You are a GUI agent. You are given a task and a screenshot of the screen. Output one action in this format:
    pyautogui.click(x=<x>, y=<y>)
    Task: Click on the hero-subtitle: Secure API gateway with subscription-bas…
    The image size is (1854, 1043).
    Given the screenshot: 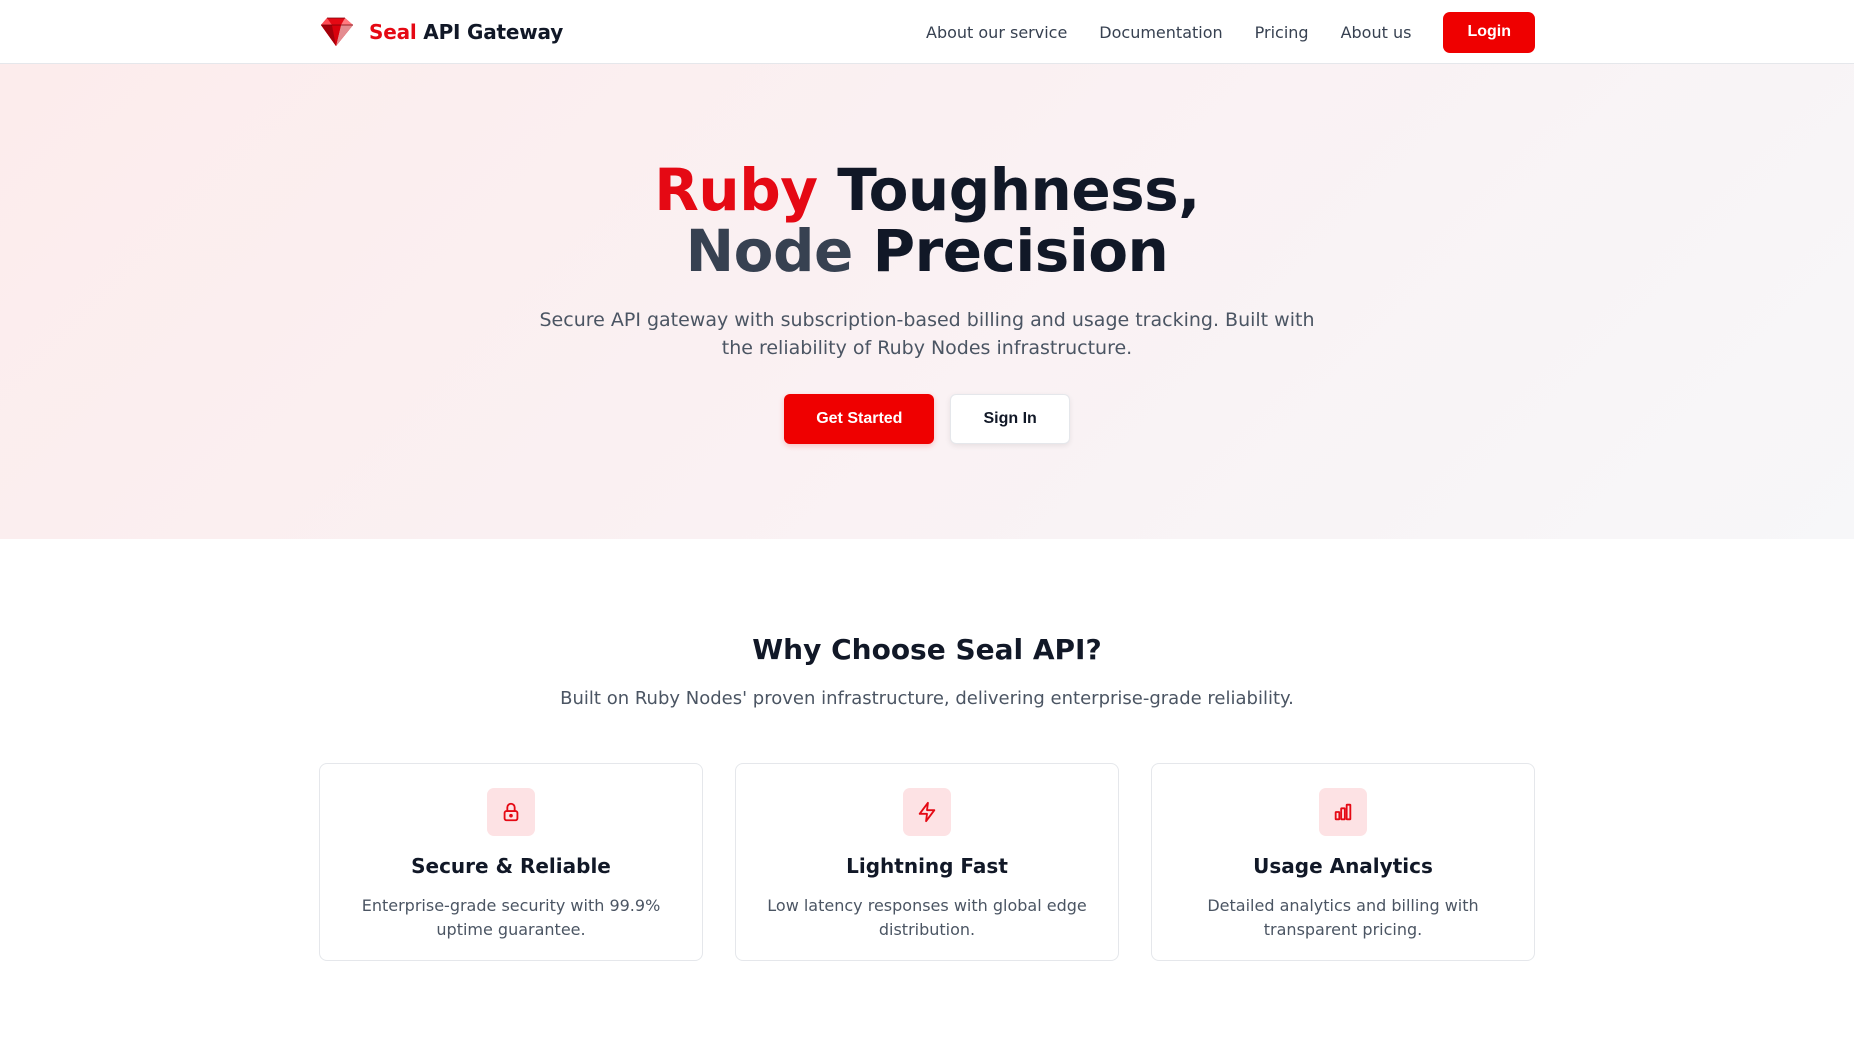 What is the action you would take?
    pyautogui.click(x=927, y=334)
    